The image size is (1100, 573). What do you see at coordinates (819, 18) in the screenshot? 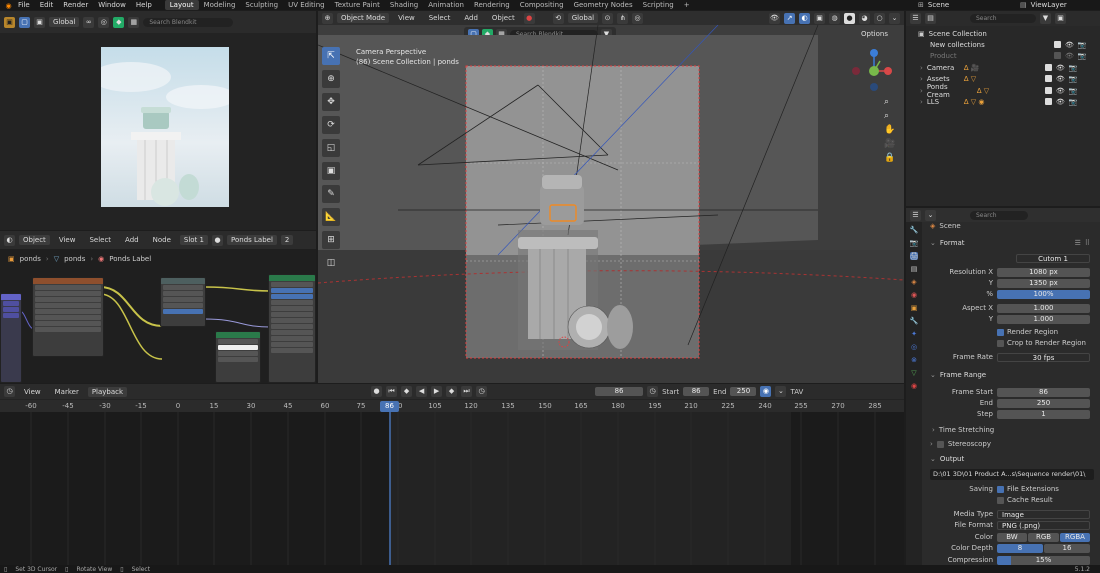
I see `xray-icon: ▣` at bounding box center [819, 18].